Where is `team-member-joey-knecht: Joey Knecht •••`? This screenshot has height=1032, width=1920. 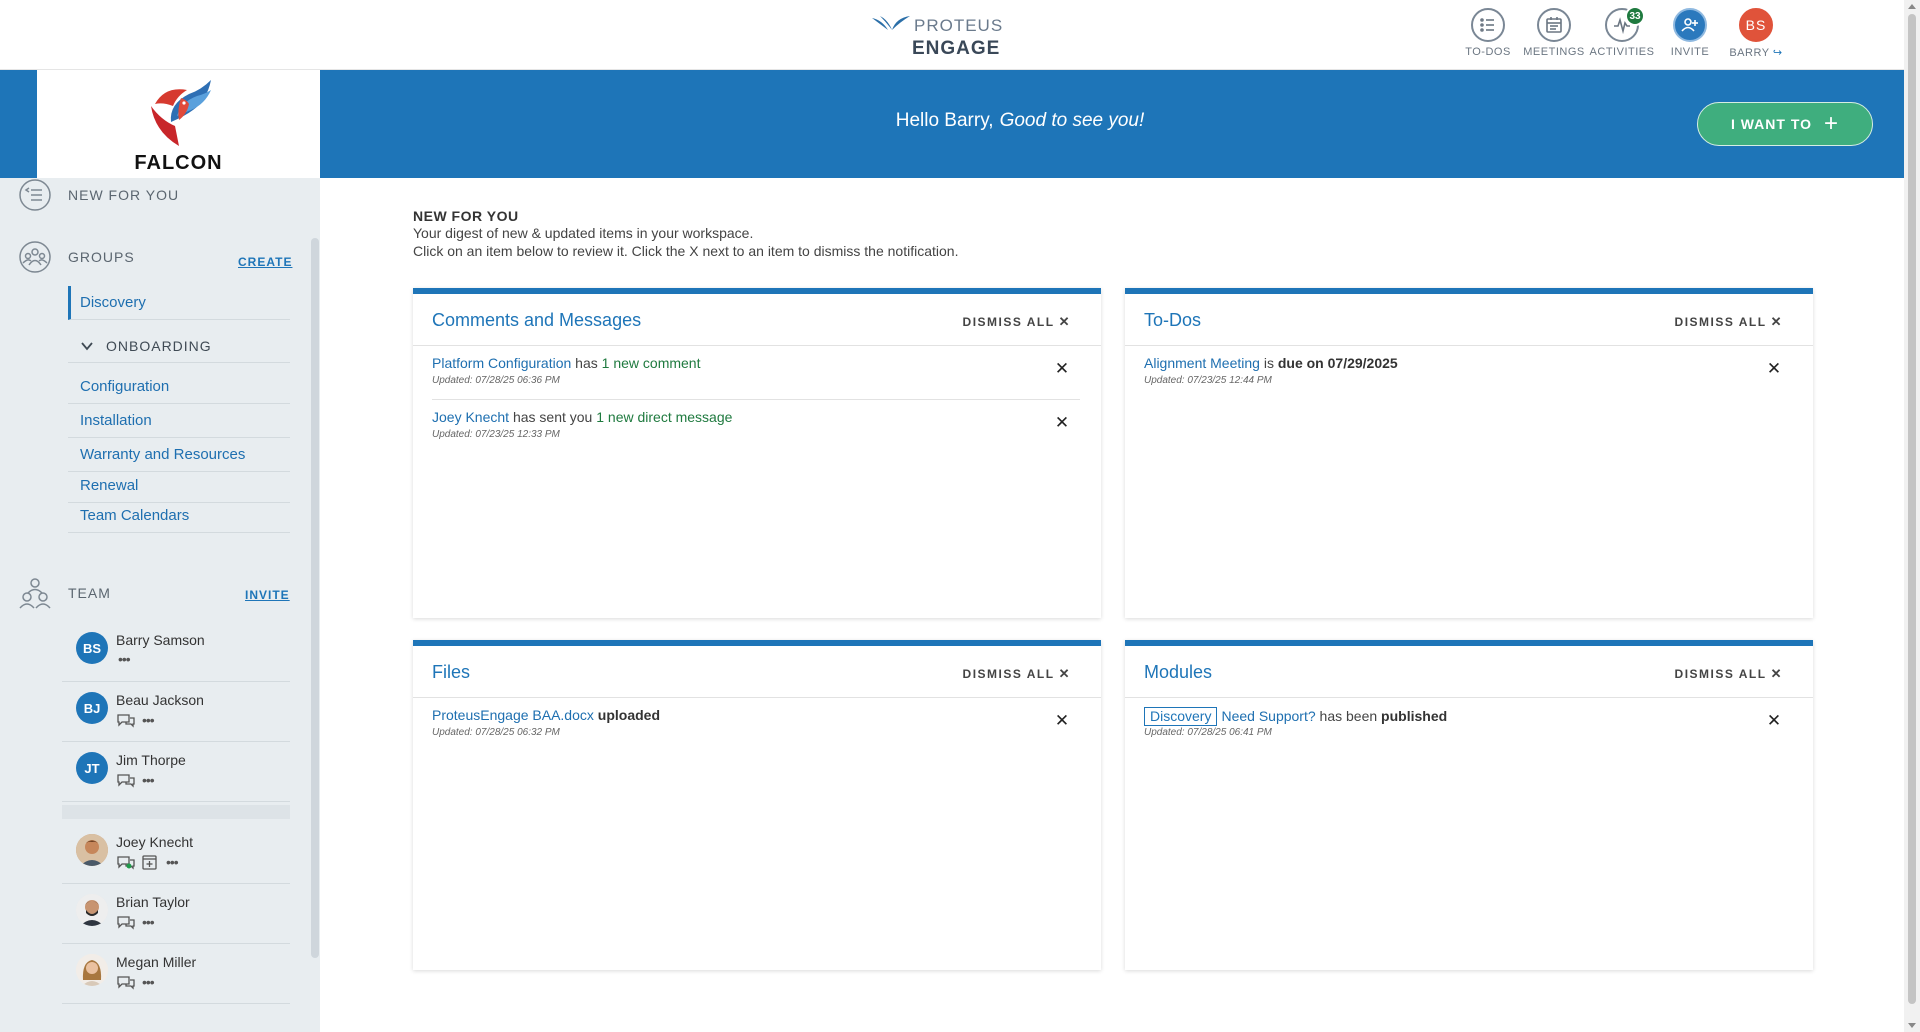
team-member-joey-knecht: Joey Knecht ••• is located at coordinates (176, 855).